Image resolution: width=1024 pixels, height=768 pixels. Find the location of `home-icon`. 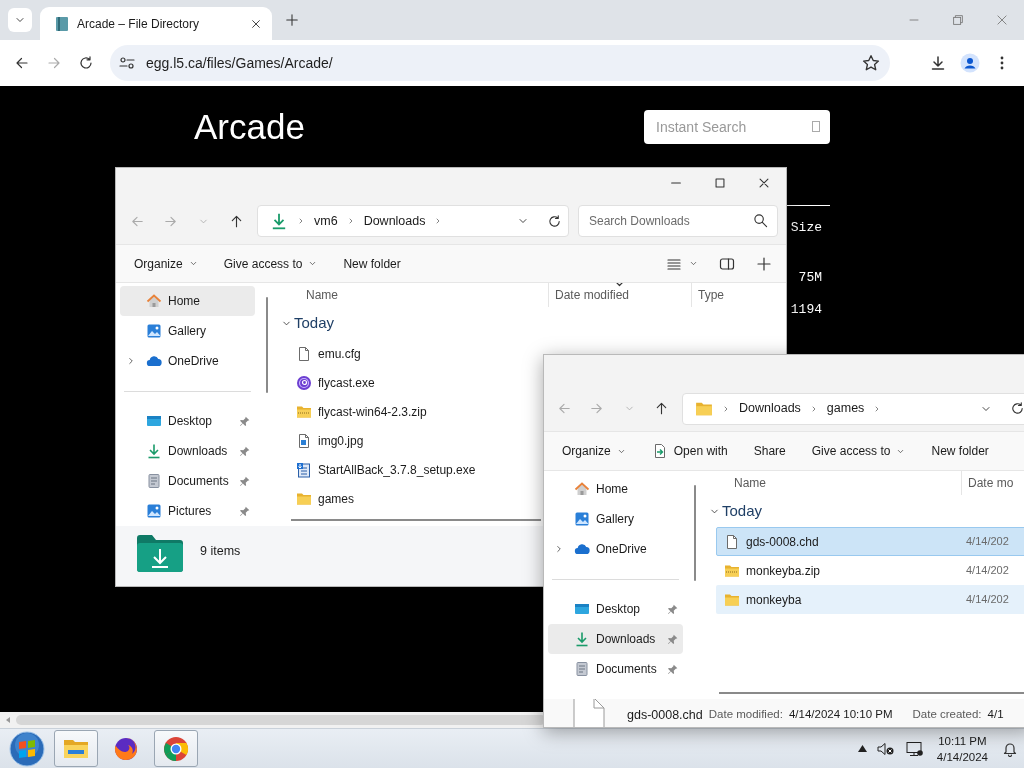

home-icon is located at coordinates (582, 489).